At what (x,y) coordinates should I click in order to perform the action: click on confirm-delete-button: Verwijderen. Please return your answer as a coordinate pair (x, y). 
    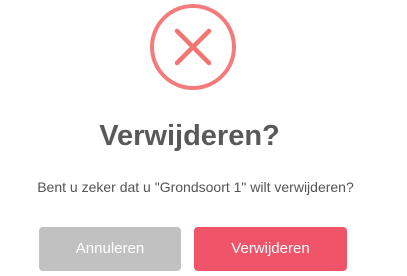
    Looking at the image, I should click on (270, 249).